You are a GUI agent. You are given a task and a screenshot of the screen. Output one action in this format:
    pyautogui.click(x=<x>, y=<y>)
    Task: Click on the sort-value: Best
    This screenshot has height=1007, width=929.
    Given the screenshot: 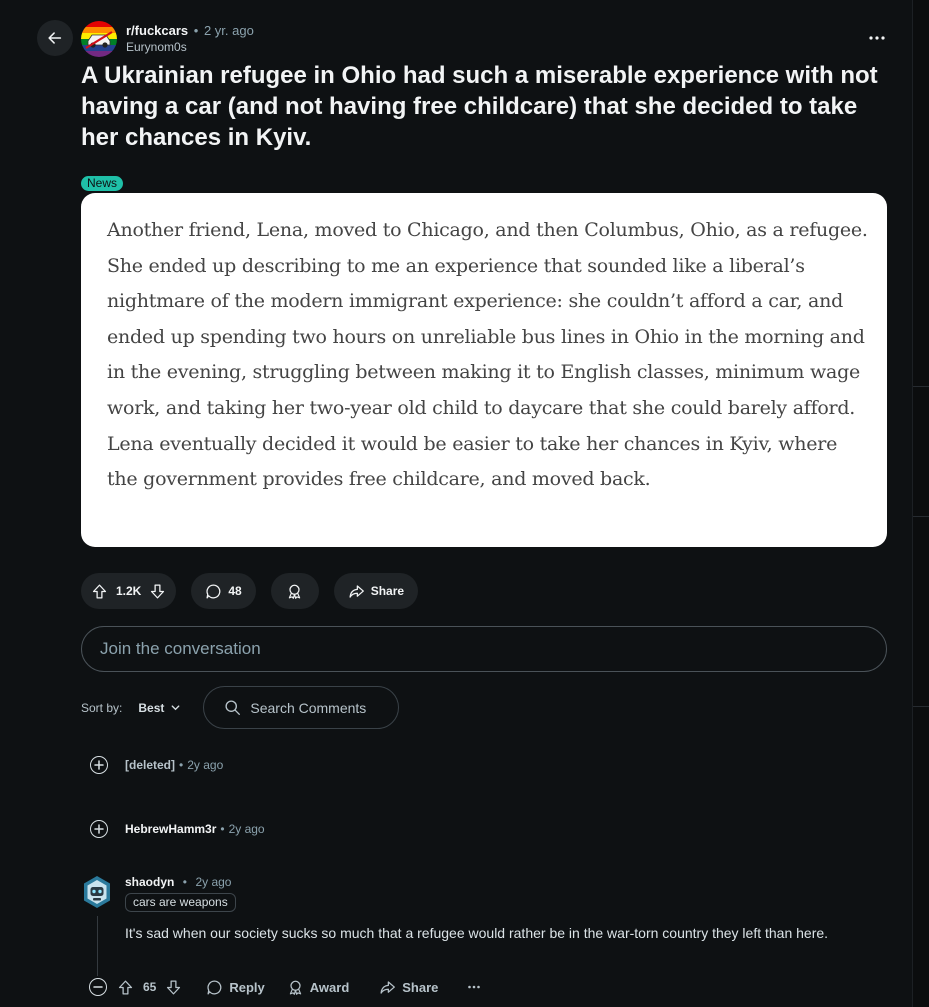 What is the action you would take?
    pyautogui.click(x=151, y=707)
    